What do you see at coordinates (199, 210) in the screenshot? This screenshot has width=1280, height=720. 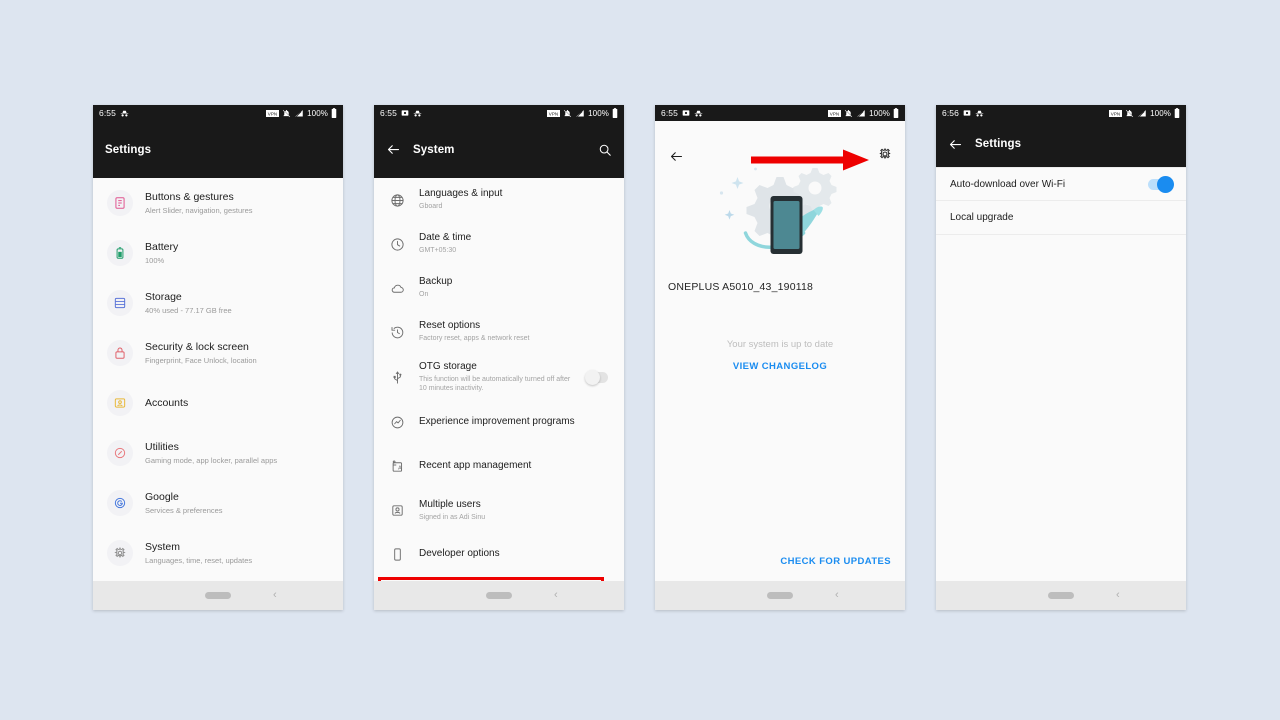 I see `settings-row-subtitle: Alert Slider, navigation, gestures` at bounding box center [199, 210].